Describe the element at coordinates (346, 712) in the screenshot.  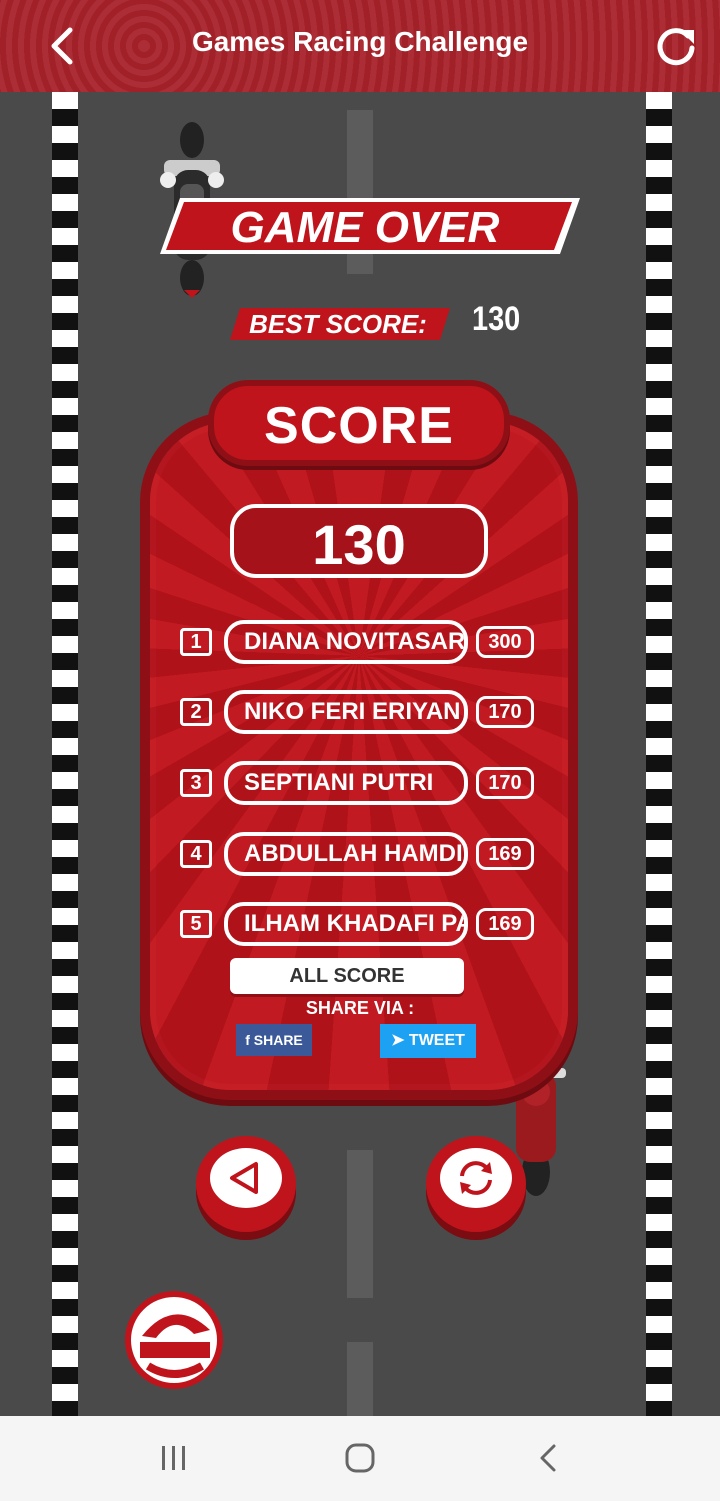
I see `leaderboard-name: NIKO FERI ERIYAN` at that location.